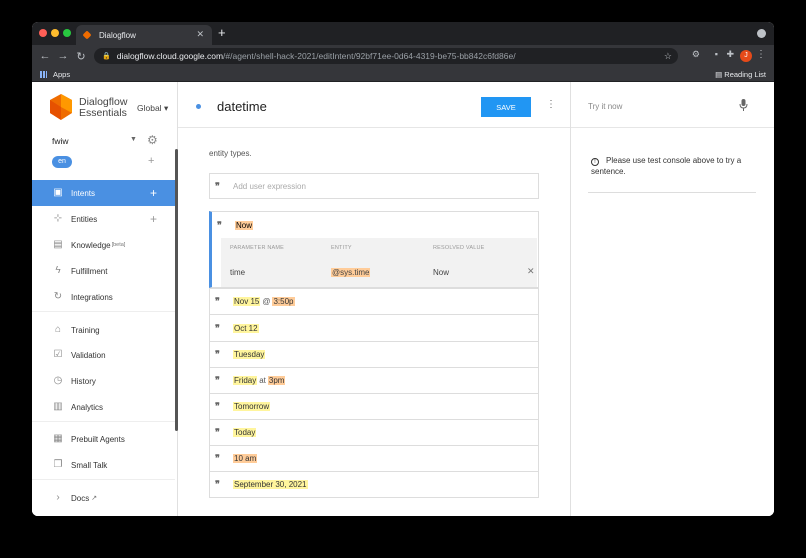  What do you see at coordinates (244, 225) in the screenshot?
I see `phrase-annotation: Now` at bounding box center [244, 225].